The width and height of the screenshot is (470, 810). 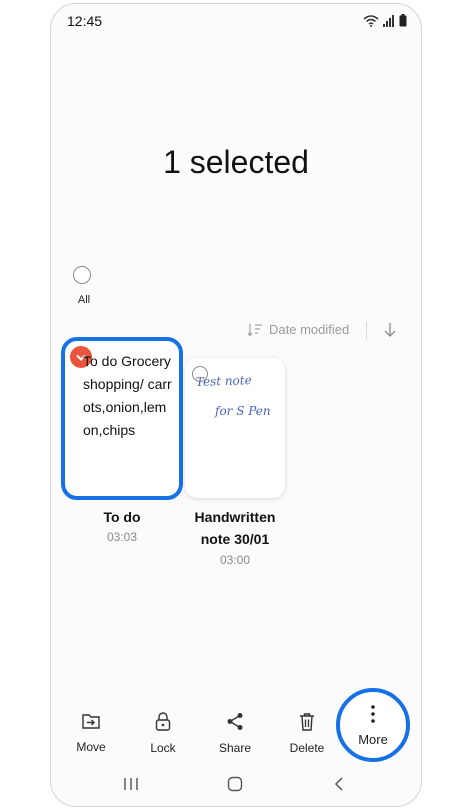 I want to click on select-all-circle, so click(x=82, y=275).